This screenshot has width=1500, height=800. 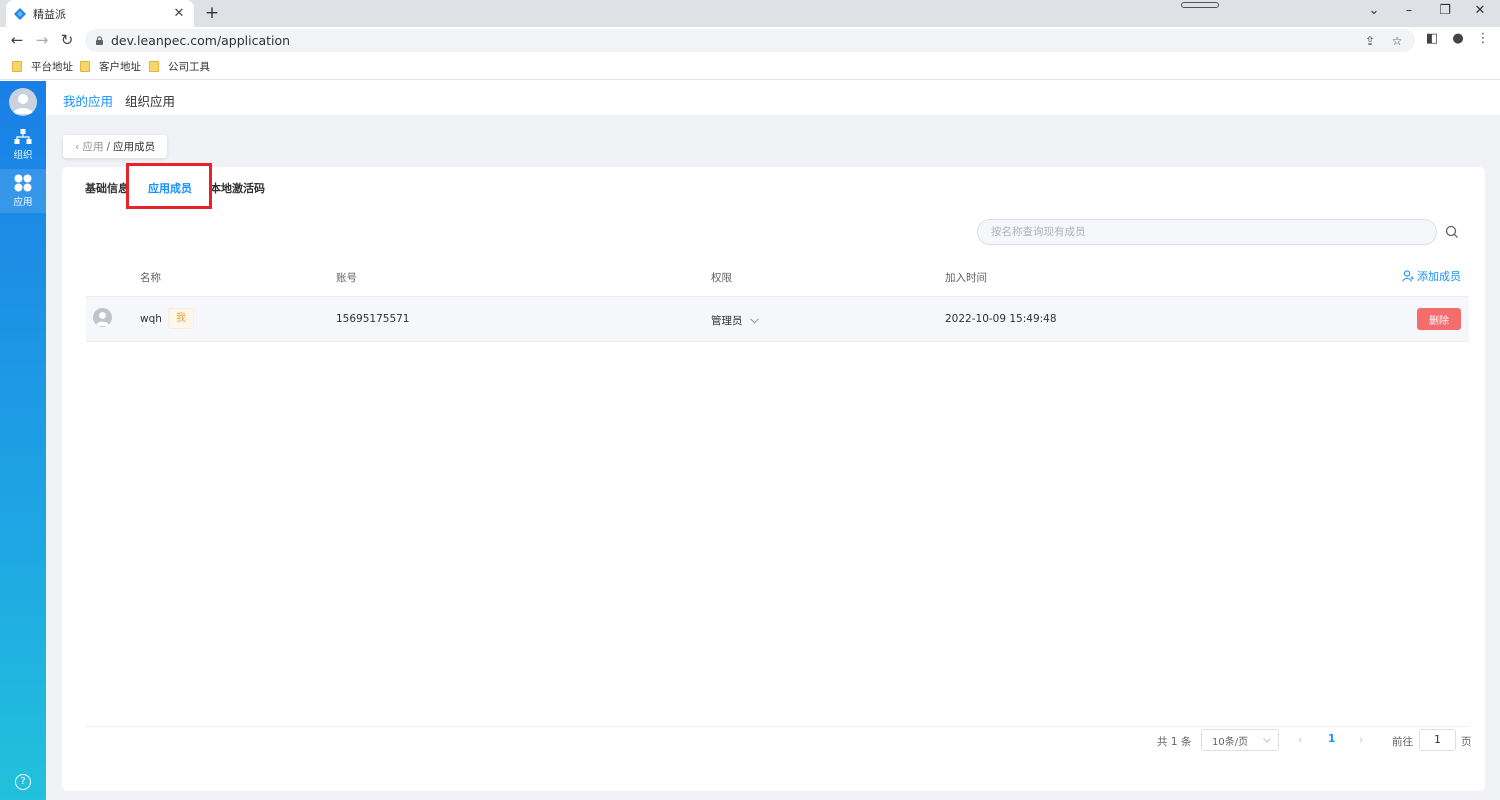 What do you see at coordinates (181, 318) in the screenshot?
I see `me-badge: 我` at bounding box center [181, 318].